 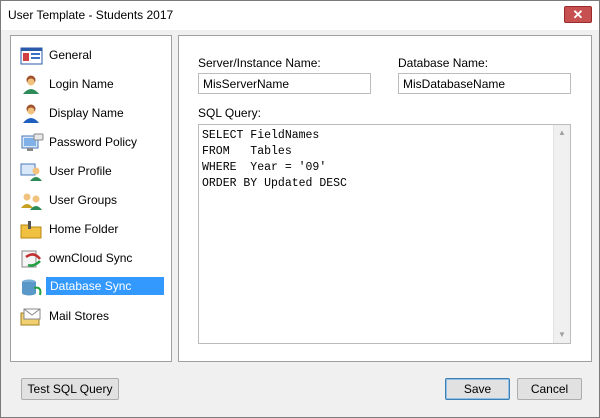 What do you see at coordinates (70, 55) in the screenshot?
I see `nav-label-general: General` at bounding box center [70, 55].